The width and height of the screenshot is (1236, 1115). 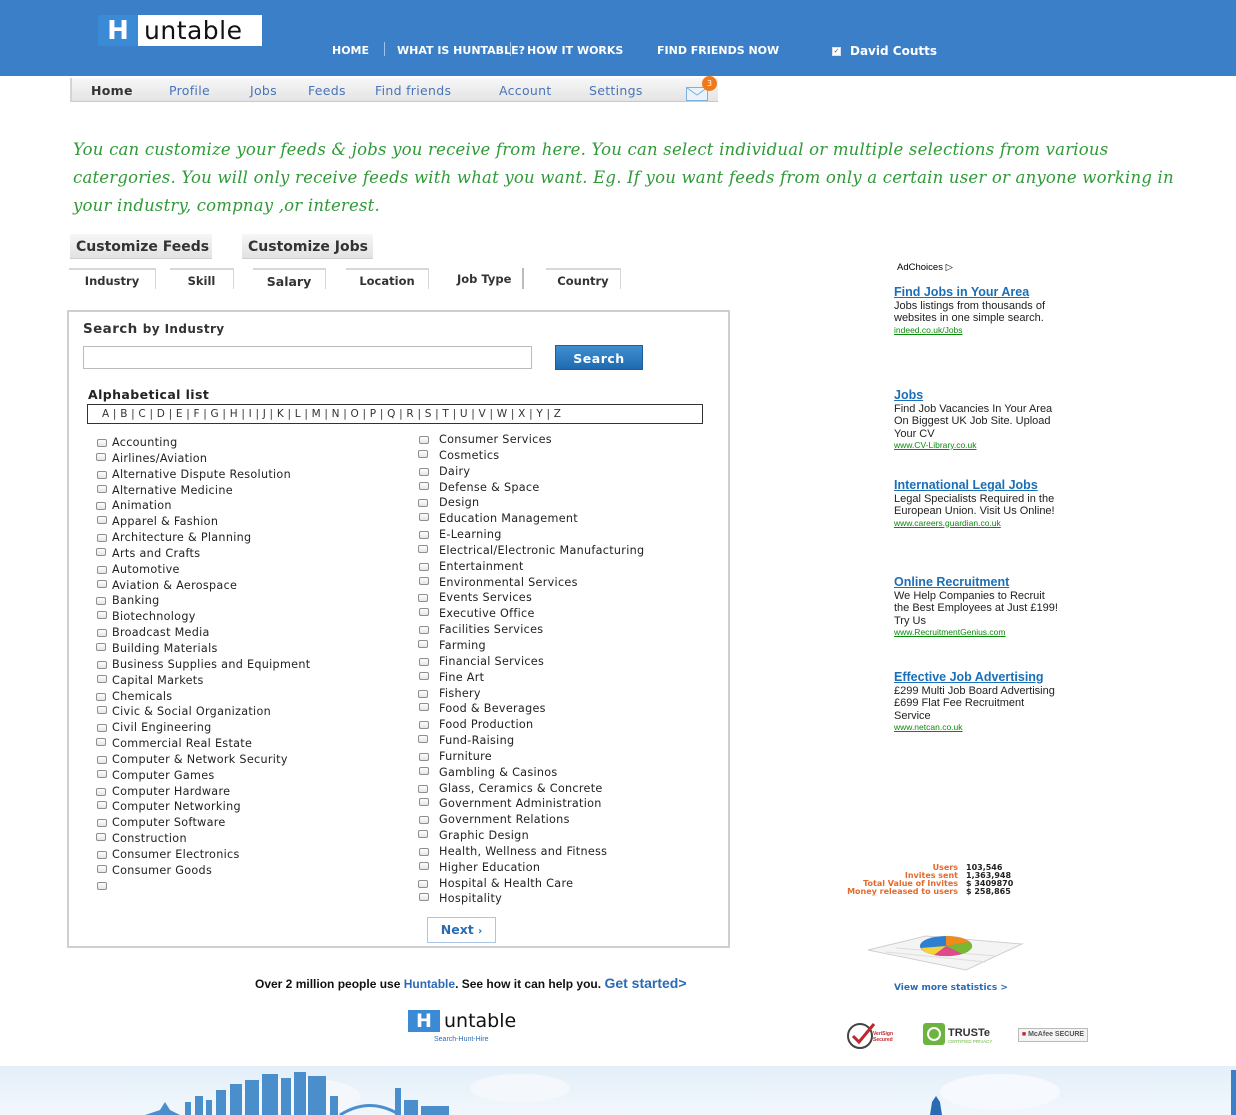 I want to click on industry-item: Consumer Electronics, so click(x=245, y=856).